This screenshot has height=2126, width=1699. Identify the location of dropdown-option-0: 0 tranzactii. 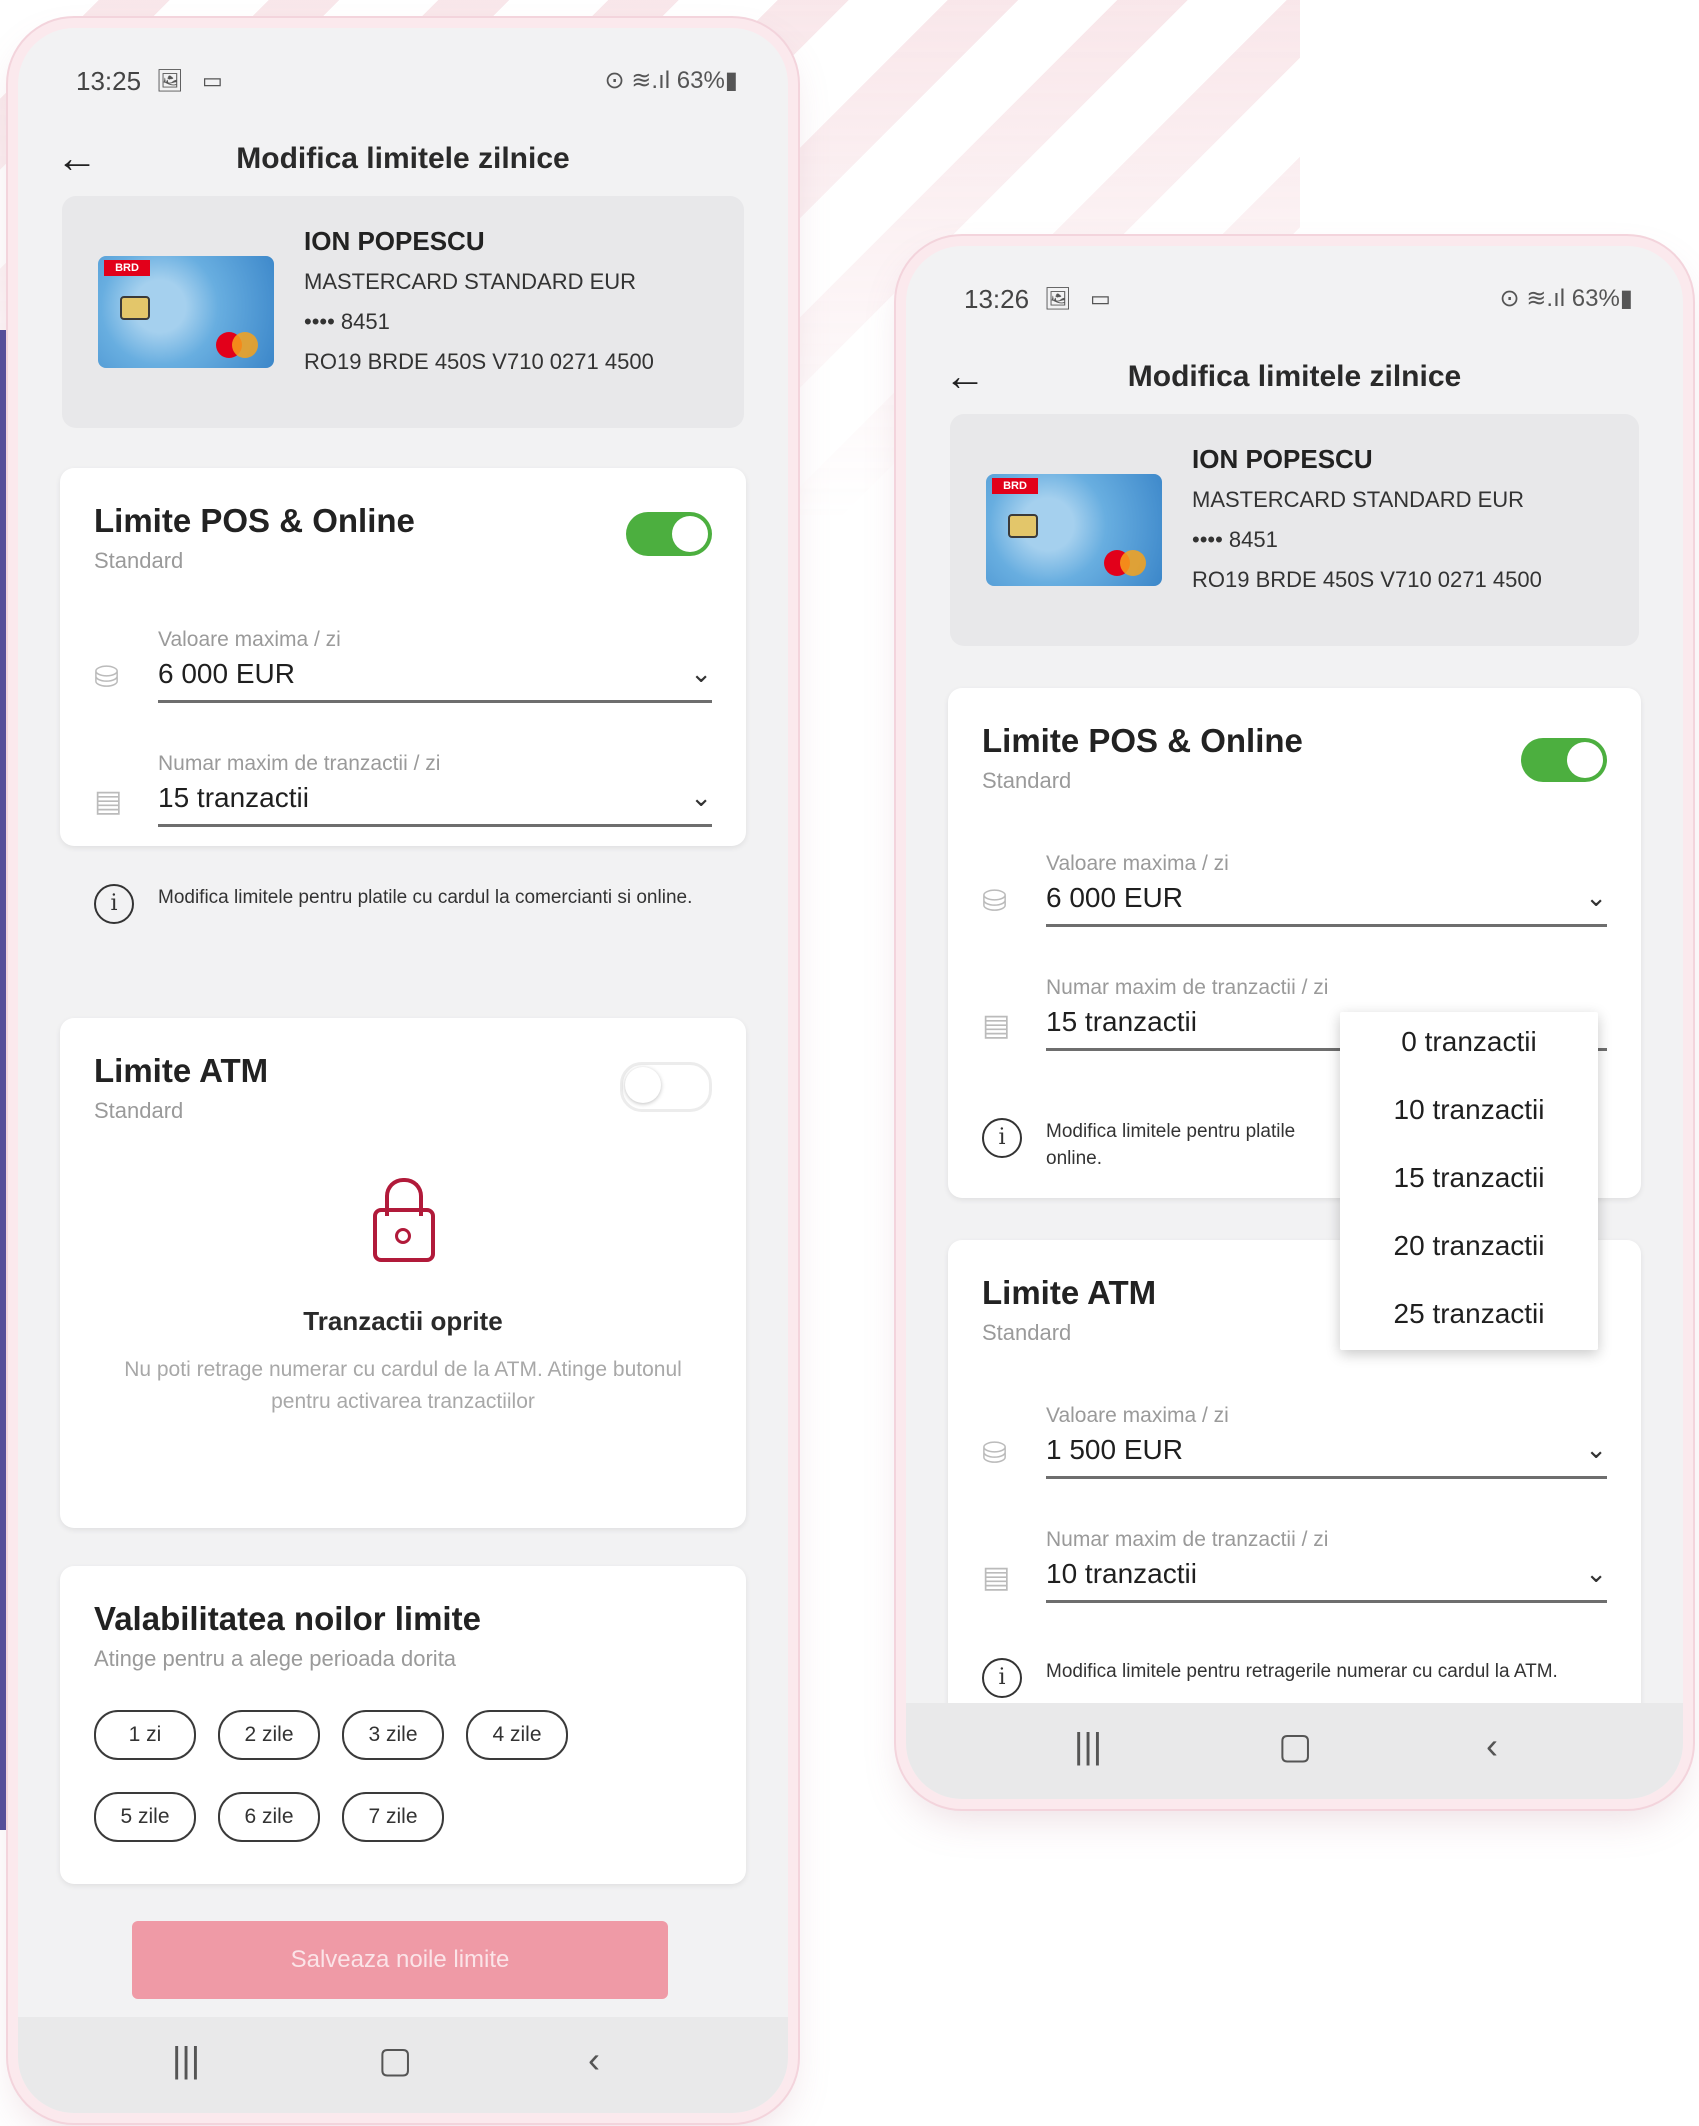
(1469, 1042).